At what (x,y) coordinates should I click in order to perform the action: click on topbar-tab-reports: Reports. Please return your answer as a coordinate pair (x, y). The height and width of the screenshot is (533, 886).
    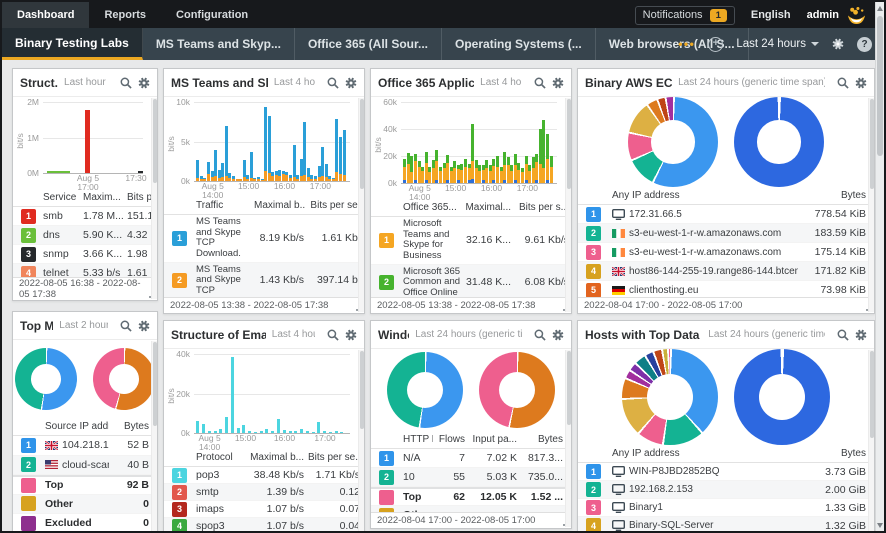
    Looking at the image, I should click on (125, 15).